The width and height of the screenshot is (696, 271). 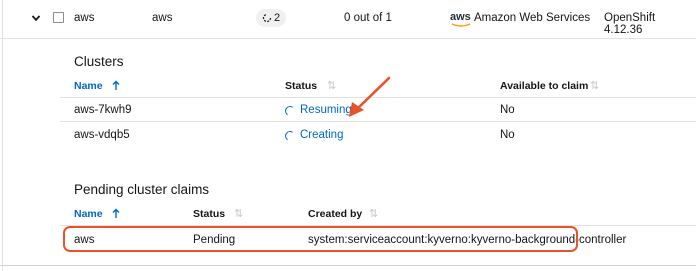 What do you see at coordinates (142, 189) in the screenshot?
I see `pending-claims-title: Pending cluster claims` at bounding box center [142, 189].